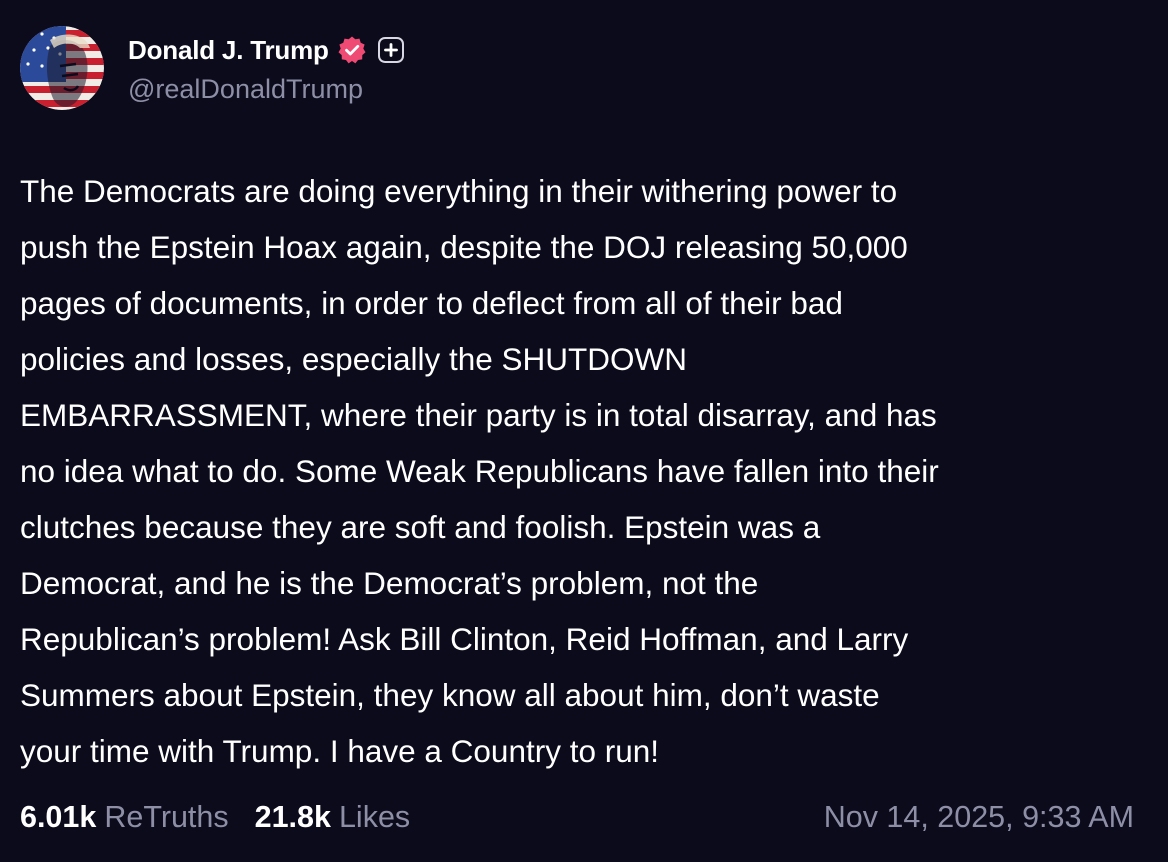 The image size is (1168, 862). What do you see at coordinates (166, 816) in the screenshot?
I see `retruths-label: ReTruths` at bounding box center [166, 816].